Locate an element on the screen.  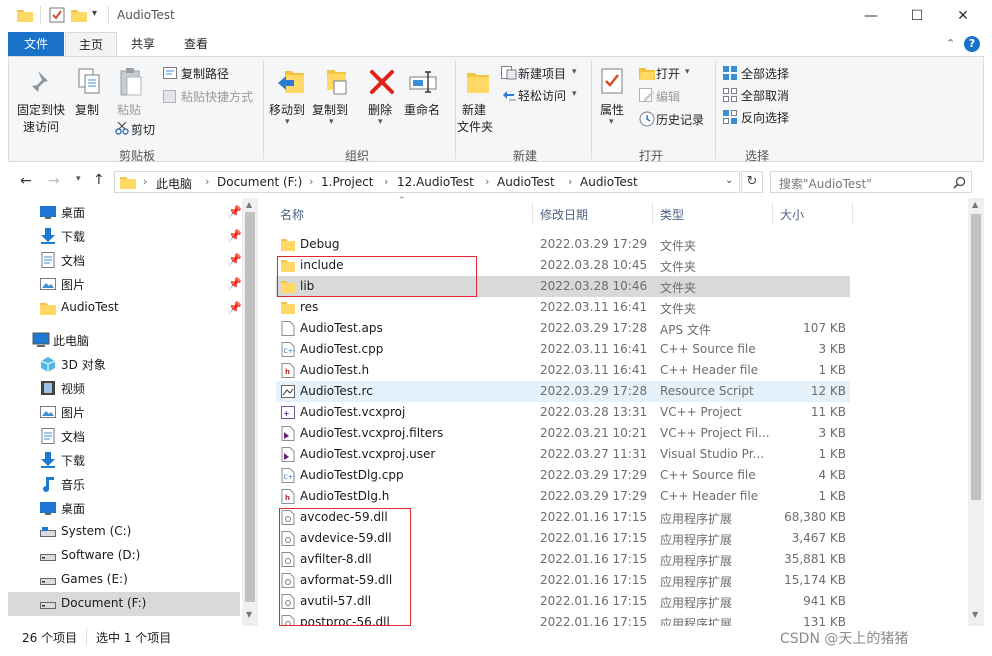
file-list-scrollbar: ▲ ▼ is located at coordinates (976, 412).